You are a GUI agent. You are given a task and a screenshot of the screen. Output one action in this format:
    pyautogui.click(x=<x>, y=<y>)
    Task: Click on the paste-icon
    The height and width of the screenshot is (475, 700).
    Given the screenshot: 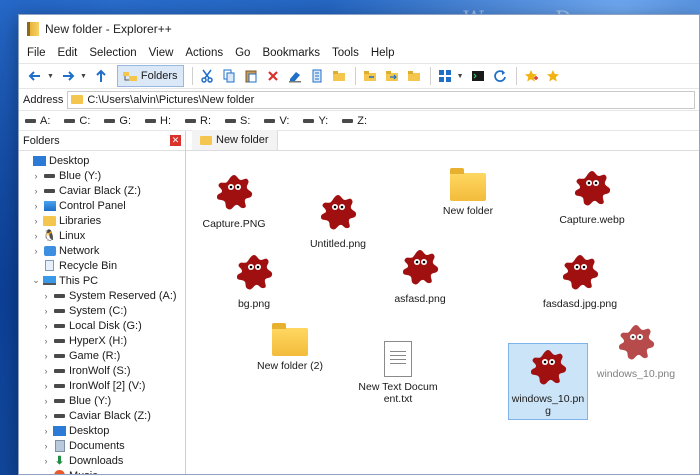 What is the action you would take?
    pyautogui.click(x=251, y=76)
    